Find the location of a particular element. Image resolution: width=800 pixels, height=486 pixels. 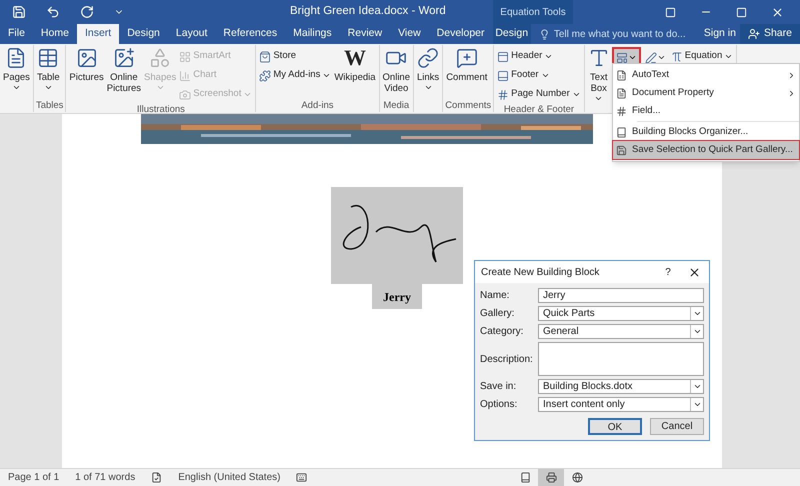

dropdown-field: General is located at coordinates (621, 331).